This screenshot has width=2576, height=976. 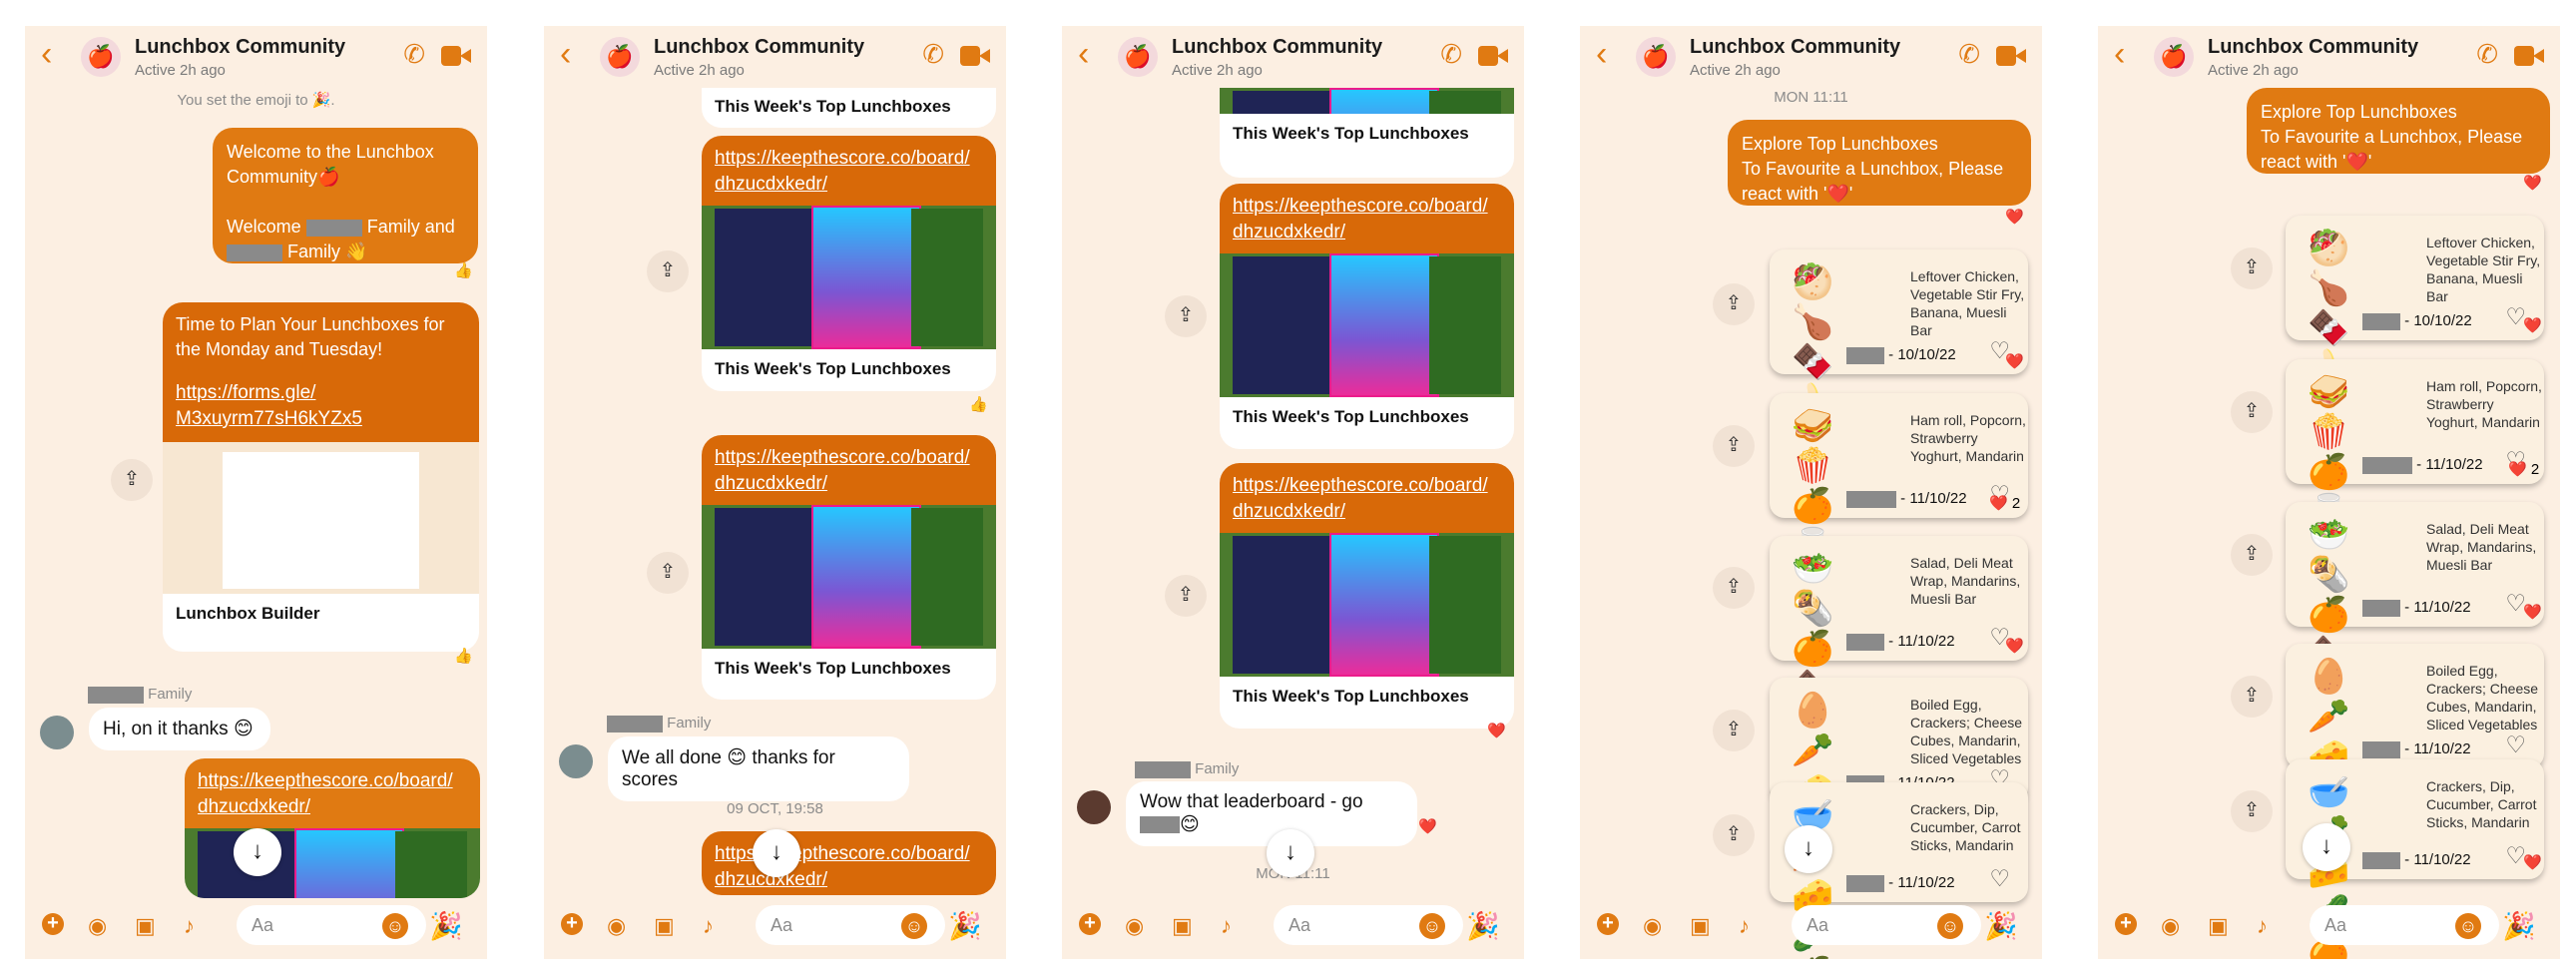 I want to click on redacted-name, so click(x=333, y=228).